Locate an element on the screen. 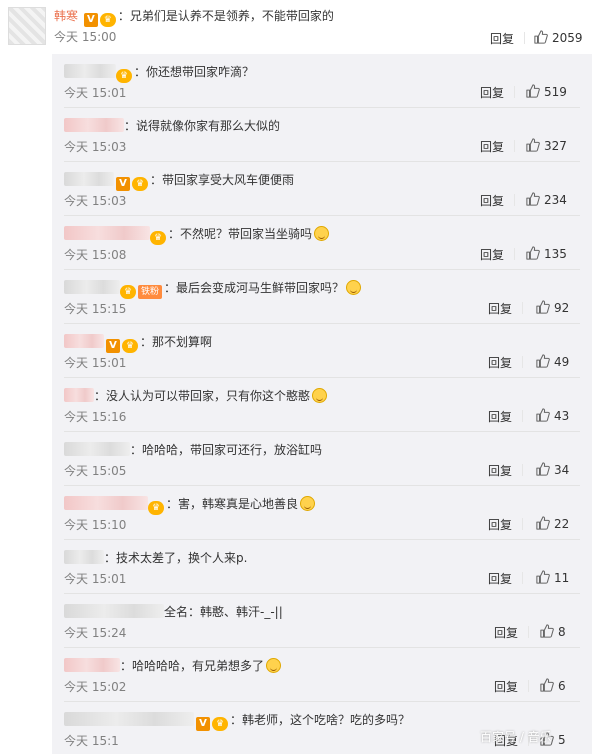 The height and width of the screenshot is (754, 600). avatar is located at coordinates (27, 26).